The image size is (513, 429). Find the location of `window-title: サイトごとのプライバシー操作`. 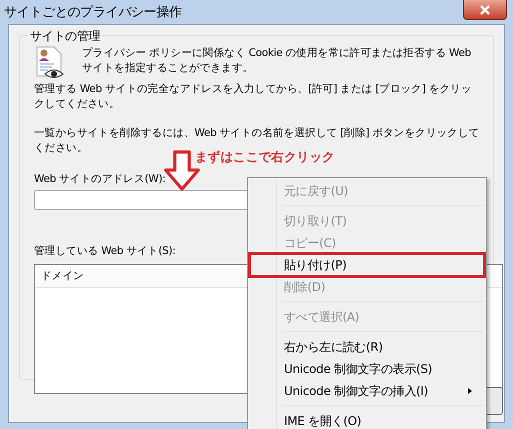

window-title: サイトごとのプライバシー操作 is located at coordinates (93, 12).